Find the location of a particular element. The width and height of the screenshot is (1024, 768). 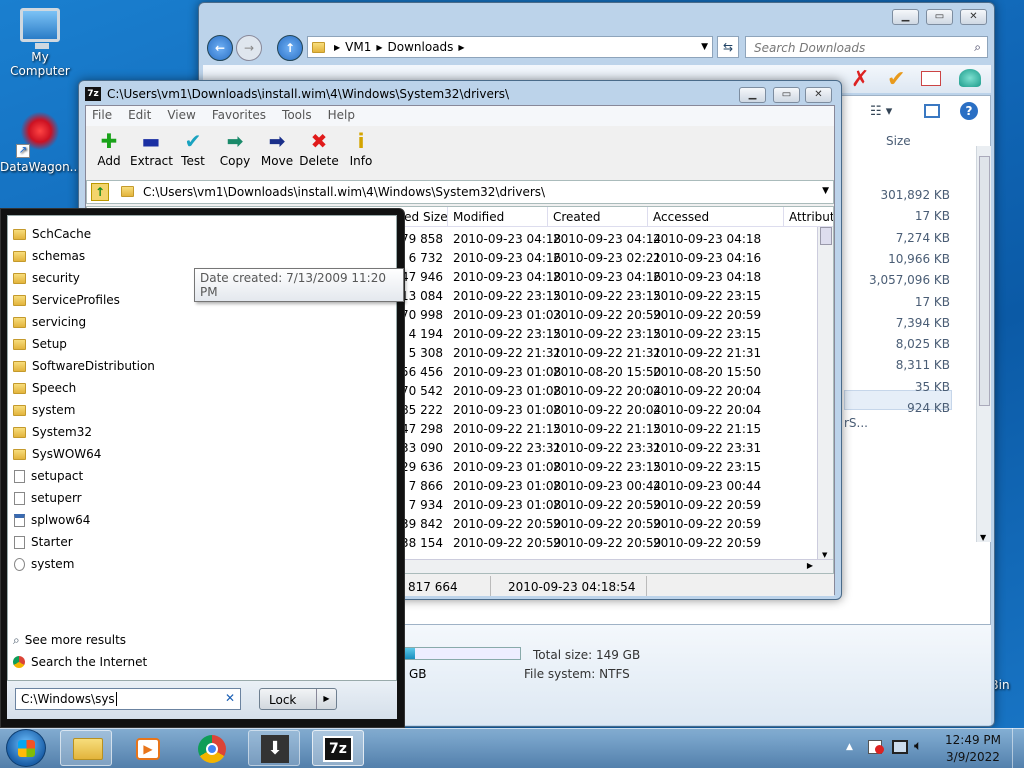

taskbar-7zip: 7z is located at coordinates (338, 748).